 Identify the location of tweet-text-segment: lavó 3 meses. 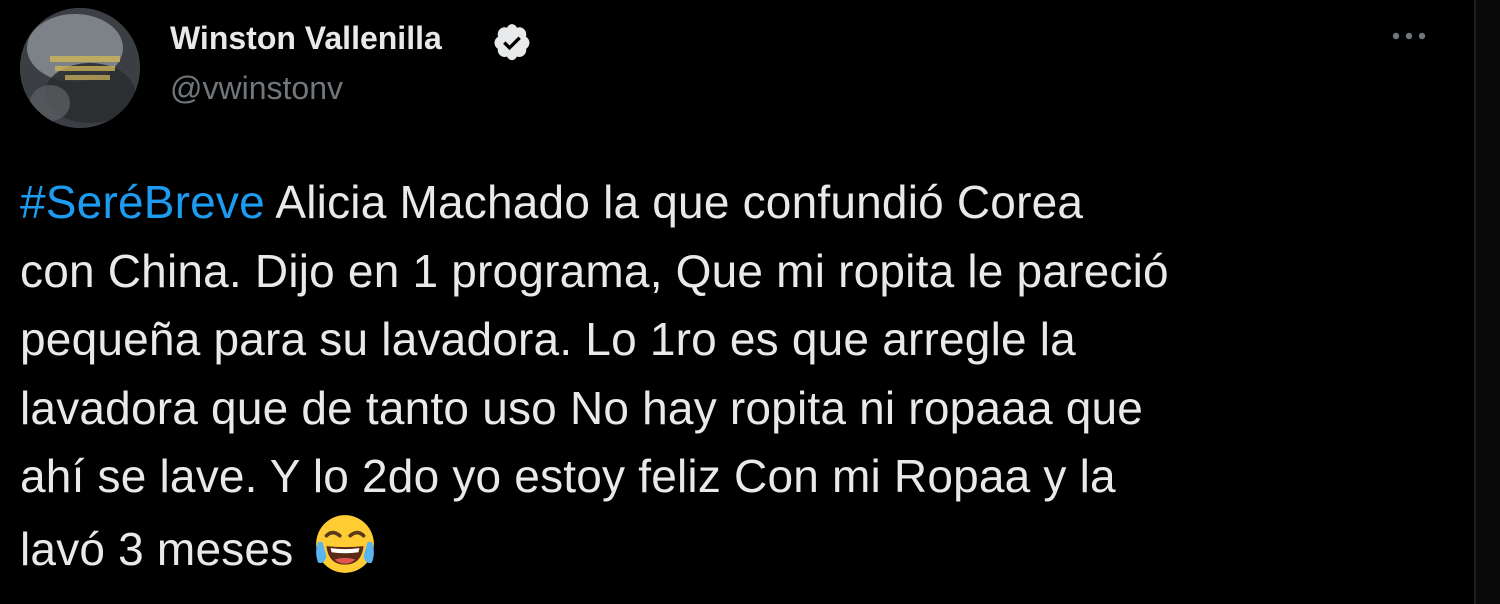
(163, 548).